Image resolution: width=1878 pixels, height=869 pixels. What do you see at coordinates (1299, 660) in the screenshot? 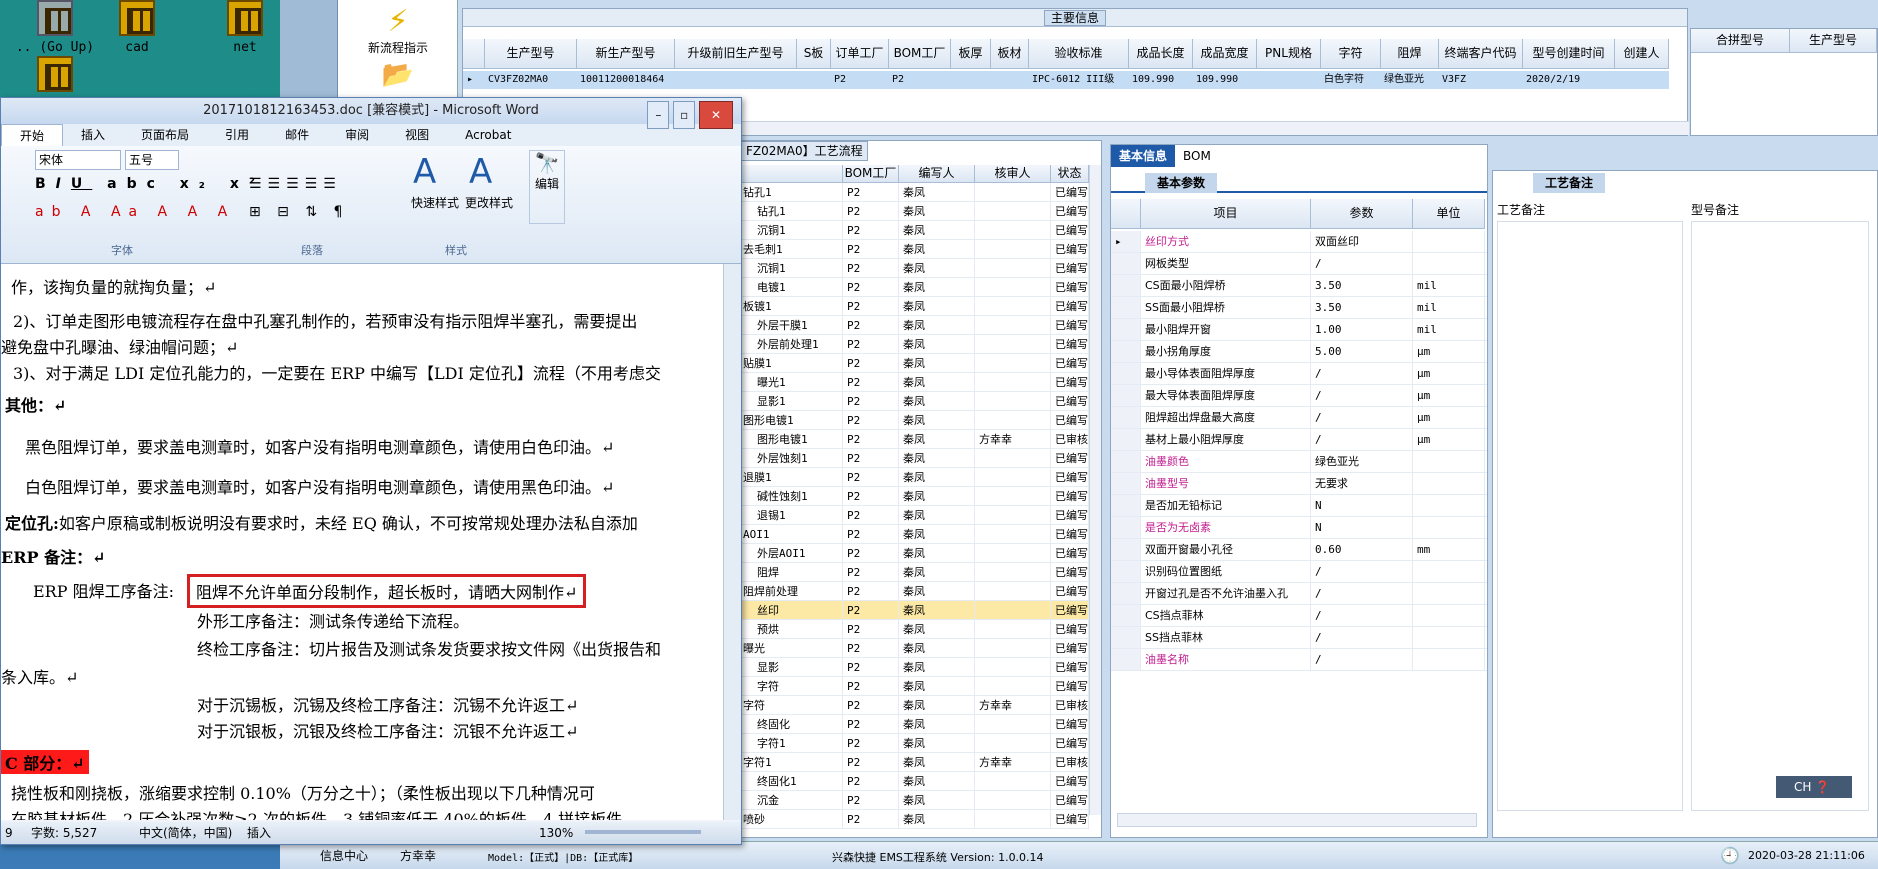
I see `table-row: 油墨名称 /` at bounding box center [1299, 660].